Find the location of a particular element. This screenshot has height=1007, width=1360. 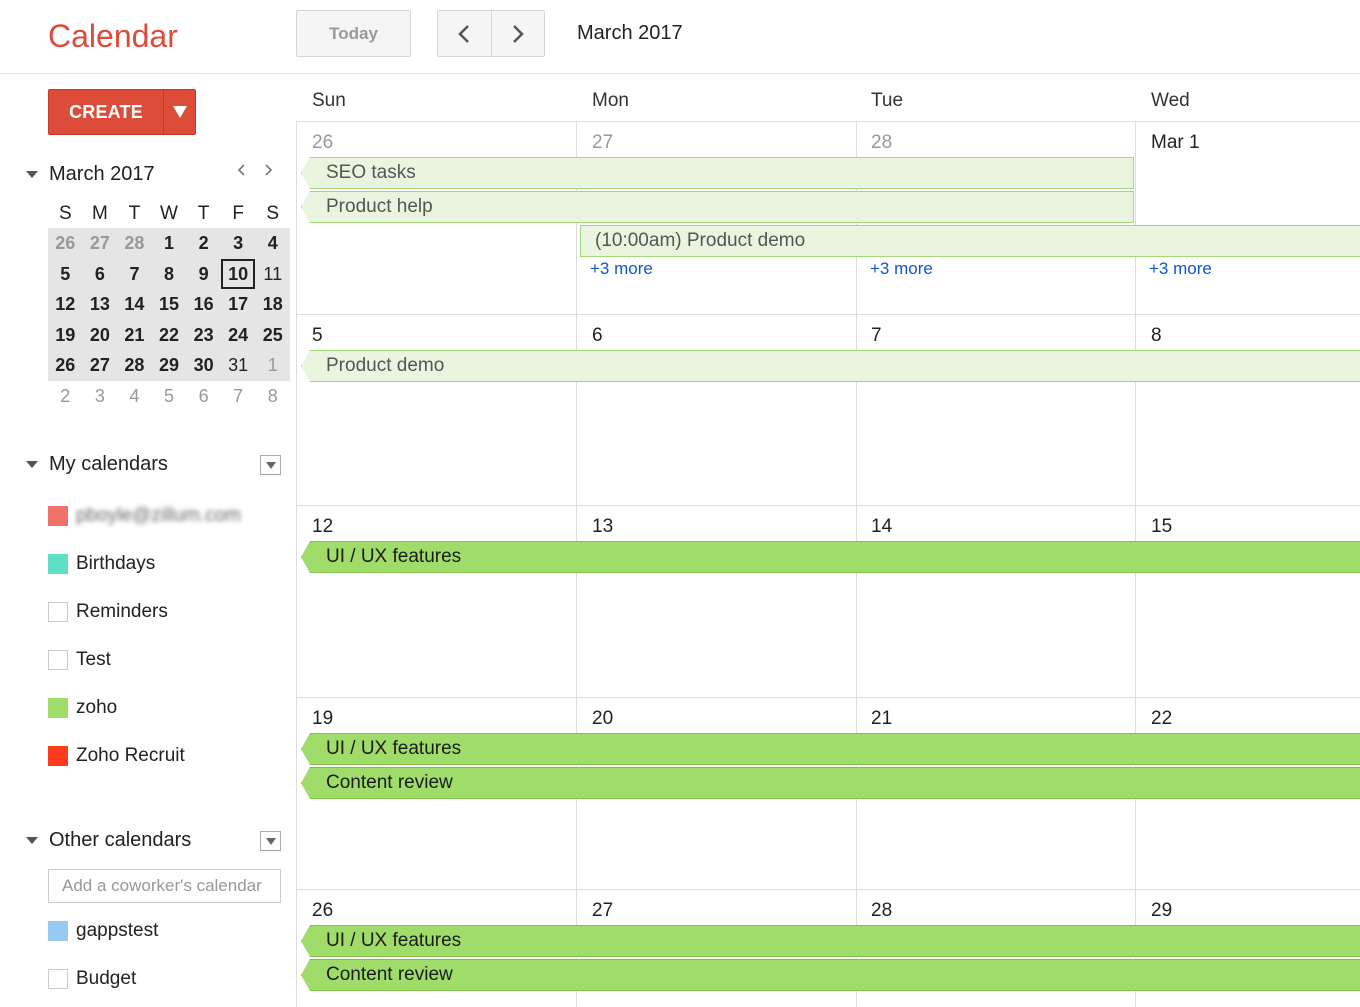

day-number: 8 is located at coordinates (1156, 336).